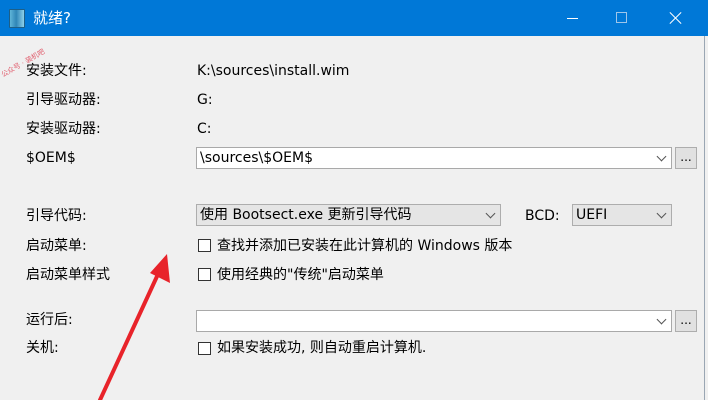 The image size is (708, 400). Describe the element at coordinates (160, 268) in the screenshot. I see `annotation-arrow-head` at that location.